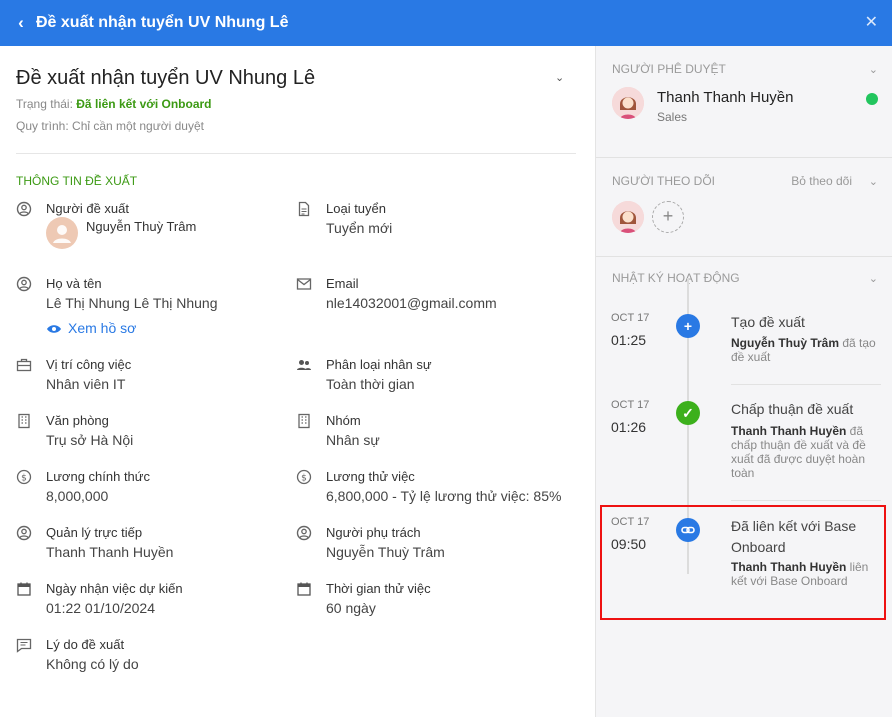 This screenshot has width=892, height=717. Describe the element at coordinates (663, 181) in the screenshot. I see `followers-title: NGƯỜI THEO DÕI` at that location.